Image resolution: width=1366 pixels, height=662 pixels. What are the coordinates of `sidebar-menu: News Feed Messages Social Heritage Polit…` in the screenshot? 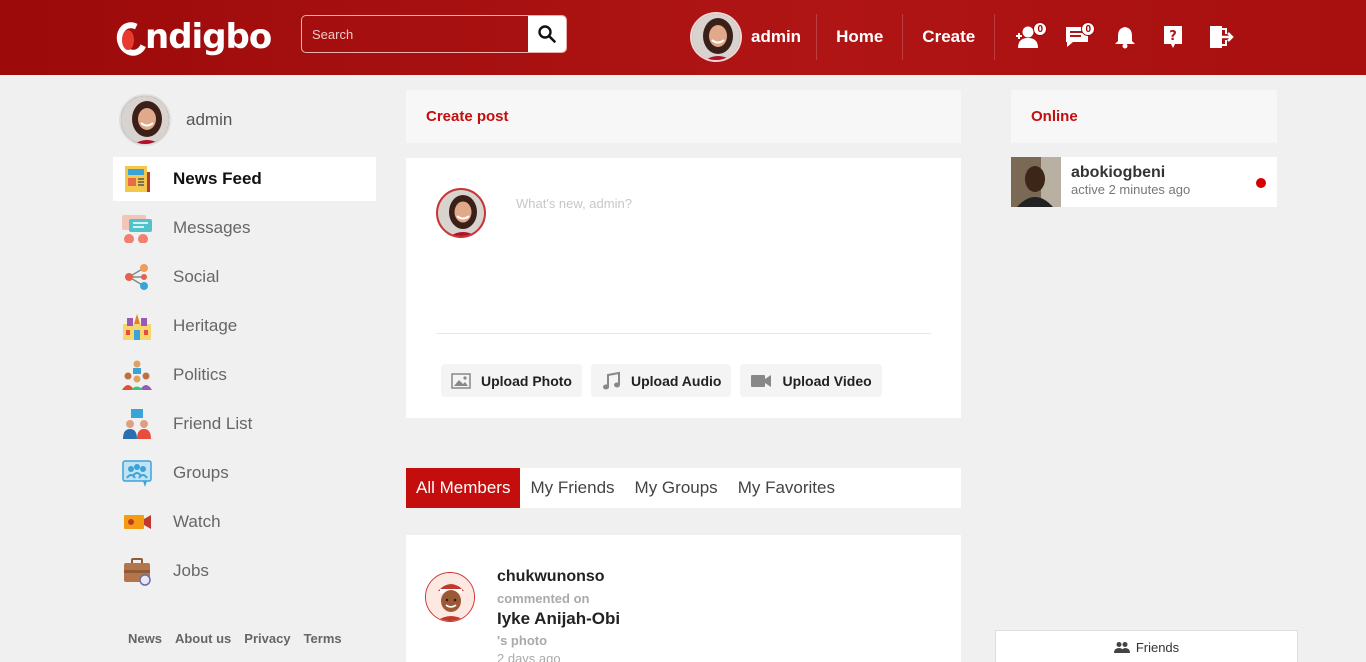 It's located at (244, 375).